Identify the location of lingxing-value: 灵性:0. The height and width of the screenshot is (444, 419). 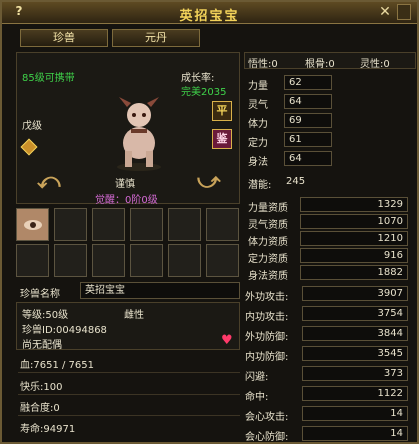
(375, 64).